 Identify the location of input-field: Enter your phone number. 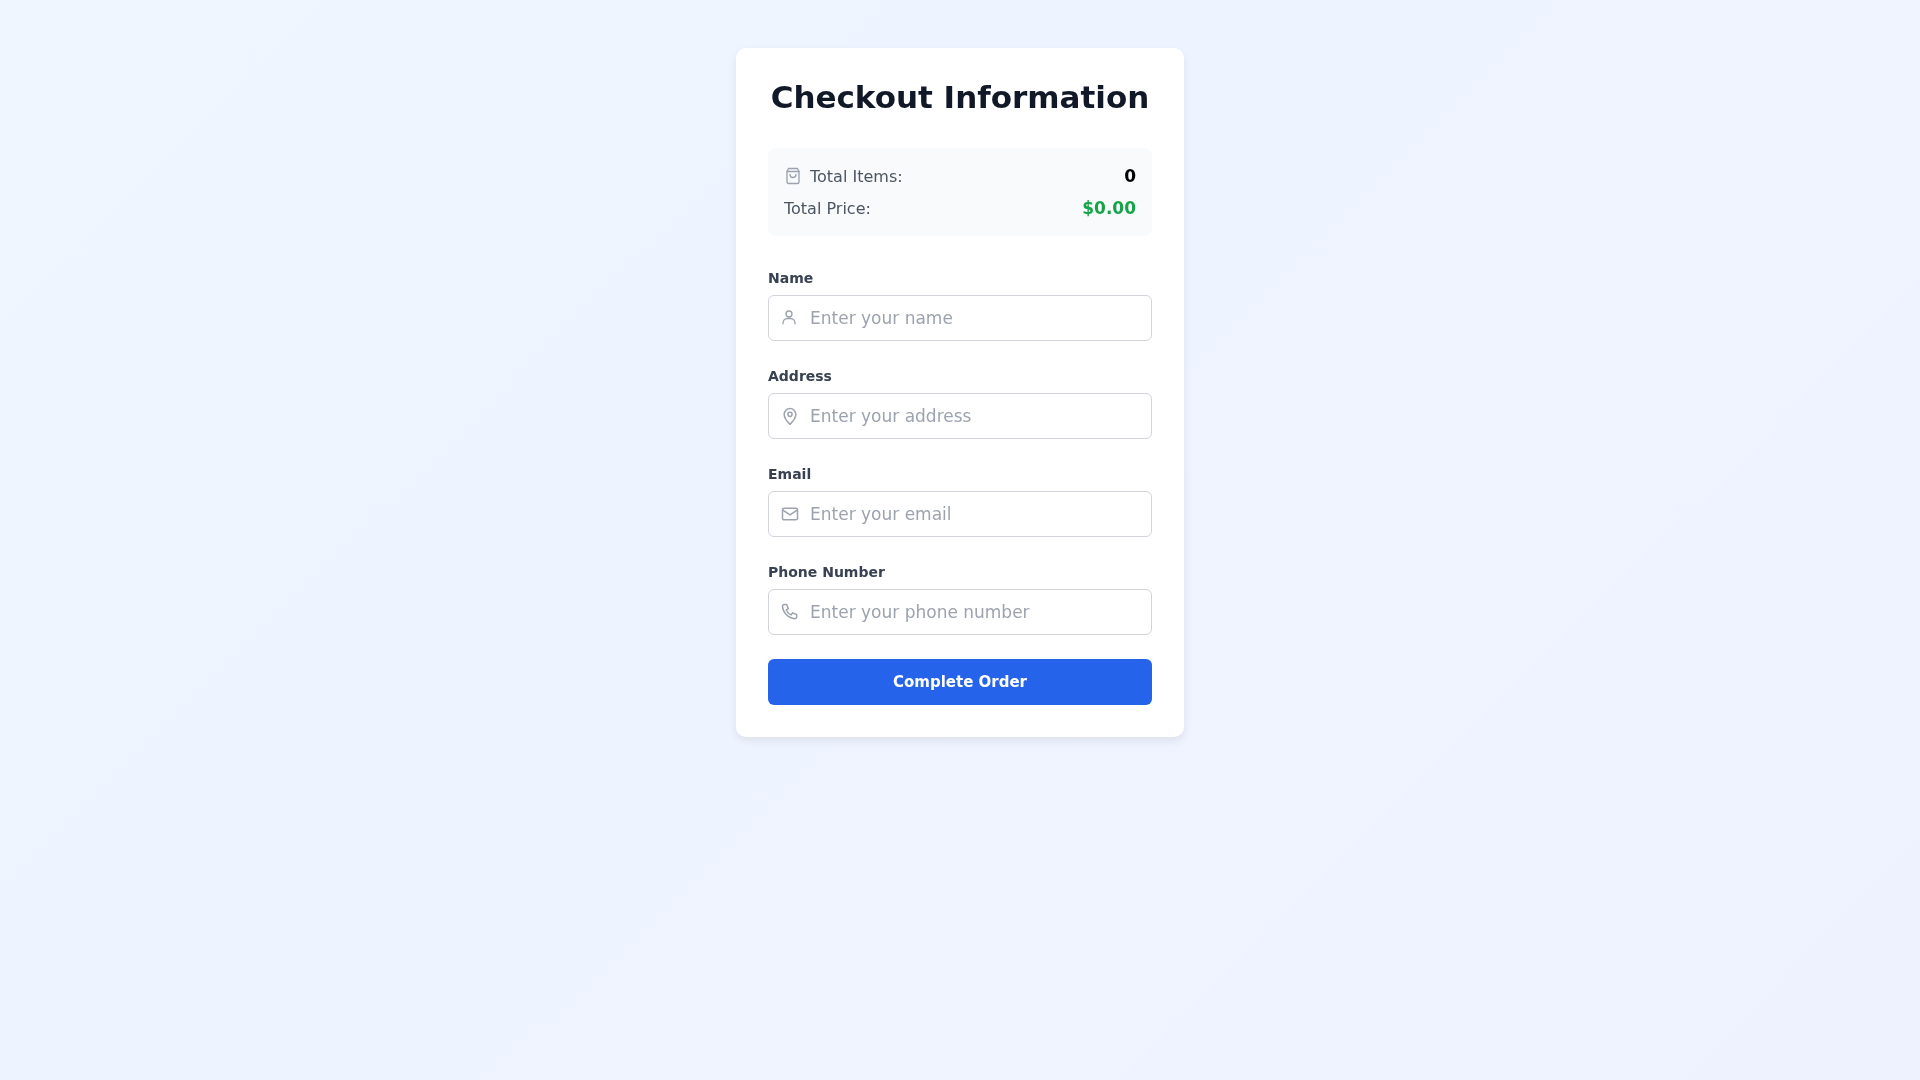
(960, 612).